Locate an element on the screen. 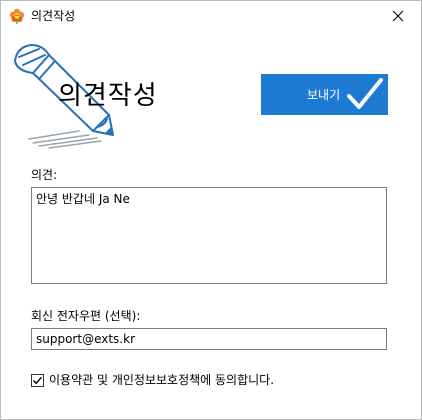 This screenshot has width=422, height=420. email-label: 회신 전자우편 (선택): is located at coordinates (86, 316).